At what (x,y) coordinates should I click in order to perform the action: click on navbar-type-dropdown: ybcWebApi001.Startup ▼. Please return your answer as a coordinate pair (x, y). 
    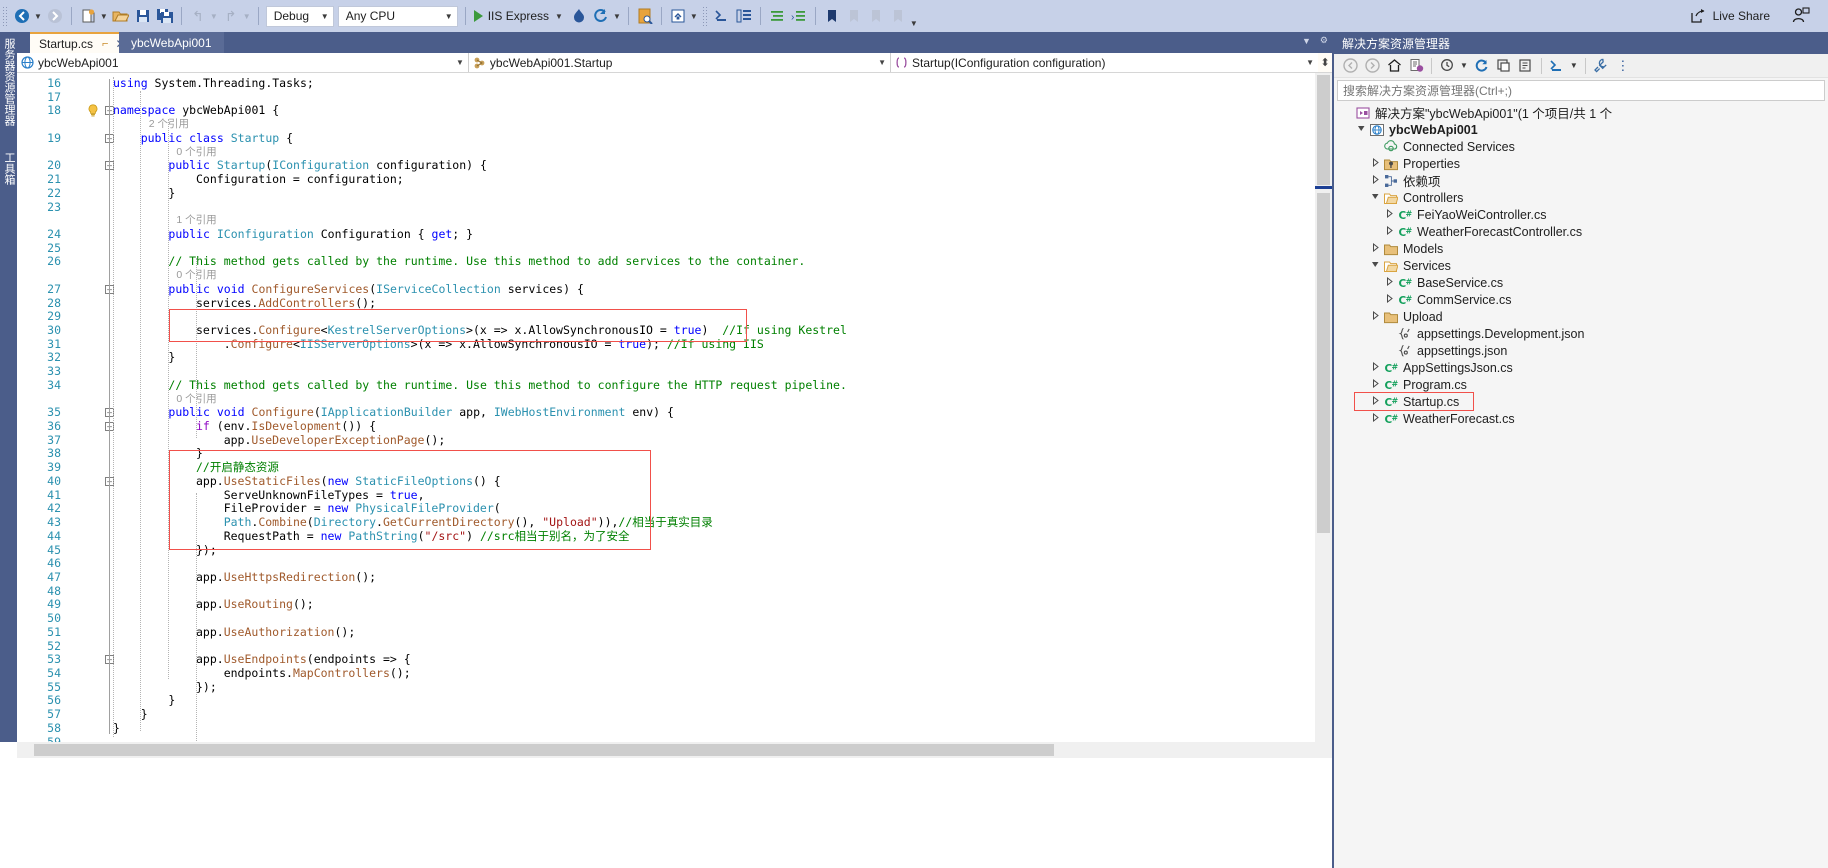
    Looking at the image, I should click on (680, 62).